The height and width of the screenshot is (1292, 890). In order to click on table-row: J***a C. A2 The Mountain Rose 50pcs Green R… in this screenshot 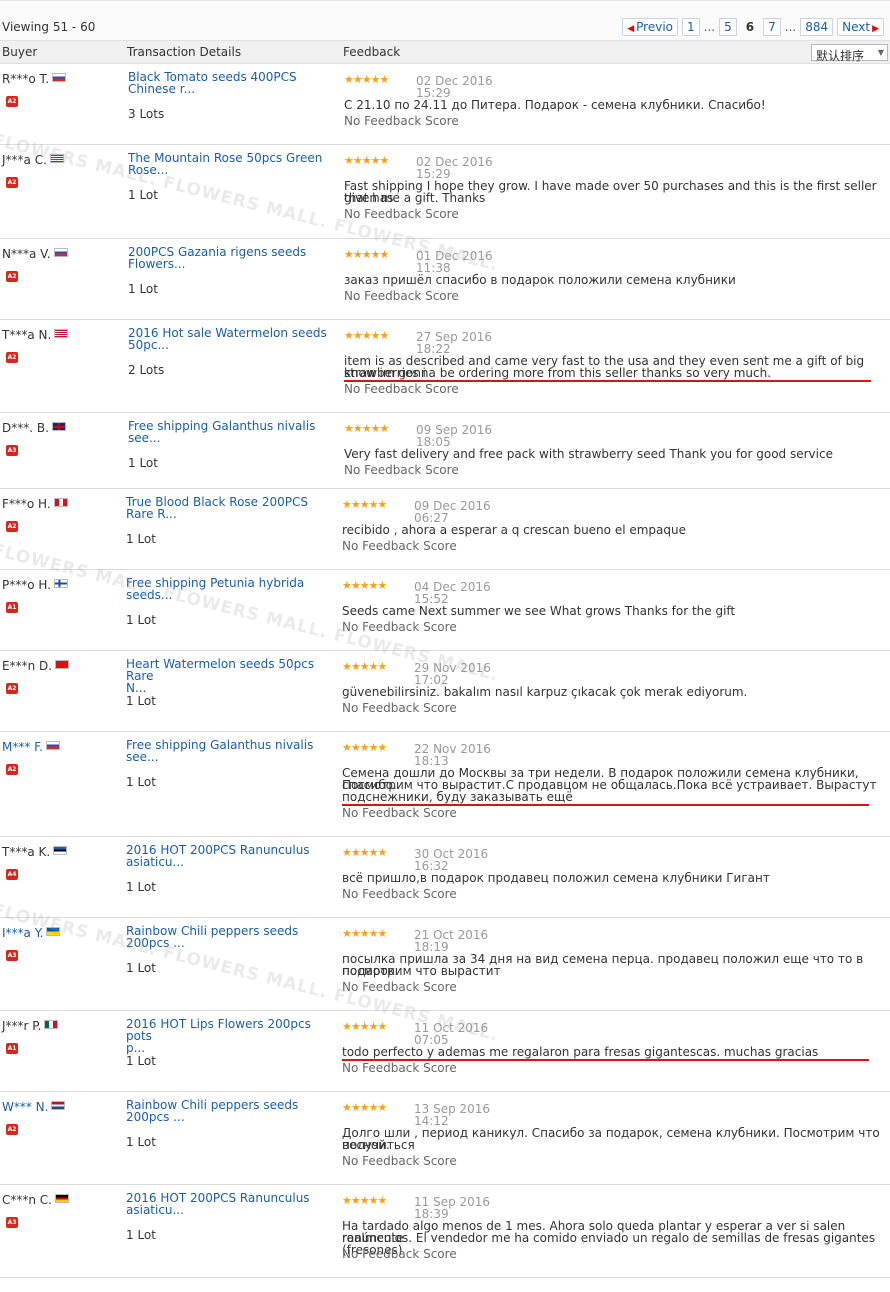, I will do `click(445, 192)`.